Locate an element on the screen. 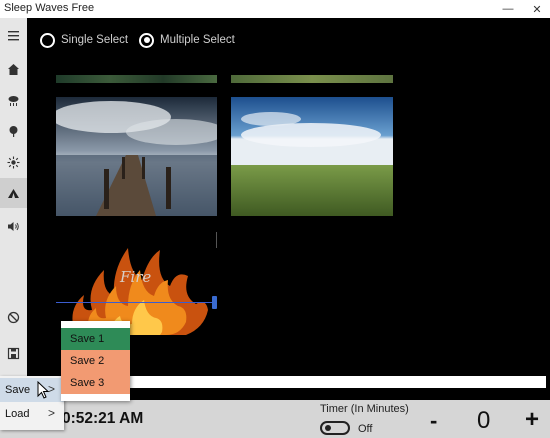  menu-item-save: Save > is located at coordinates (32, 390).